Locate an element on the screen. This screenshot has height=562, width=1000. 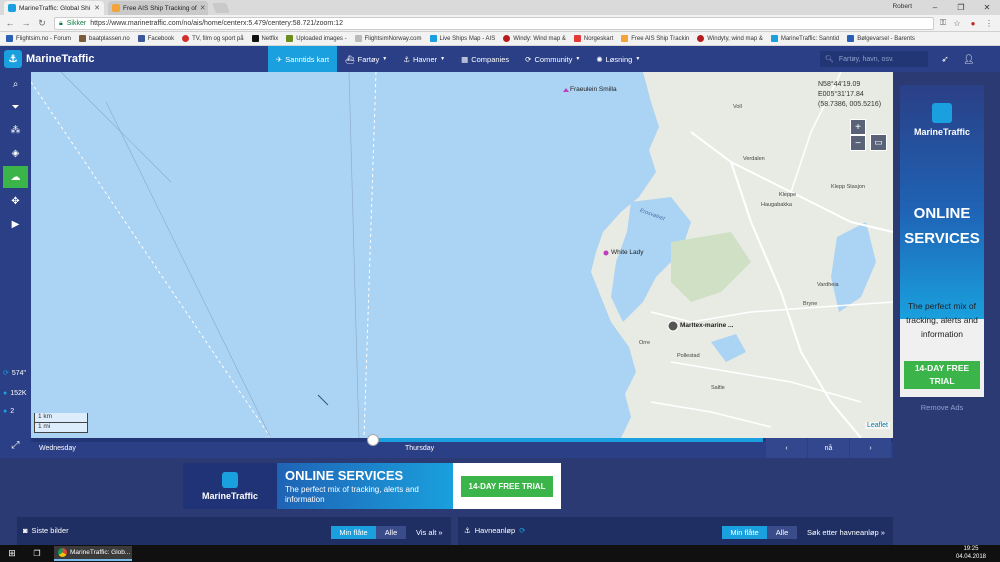
scale-km: 1 km is located at coordinates (61, 418).